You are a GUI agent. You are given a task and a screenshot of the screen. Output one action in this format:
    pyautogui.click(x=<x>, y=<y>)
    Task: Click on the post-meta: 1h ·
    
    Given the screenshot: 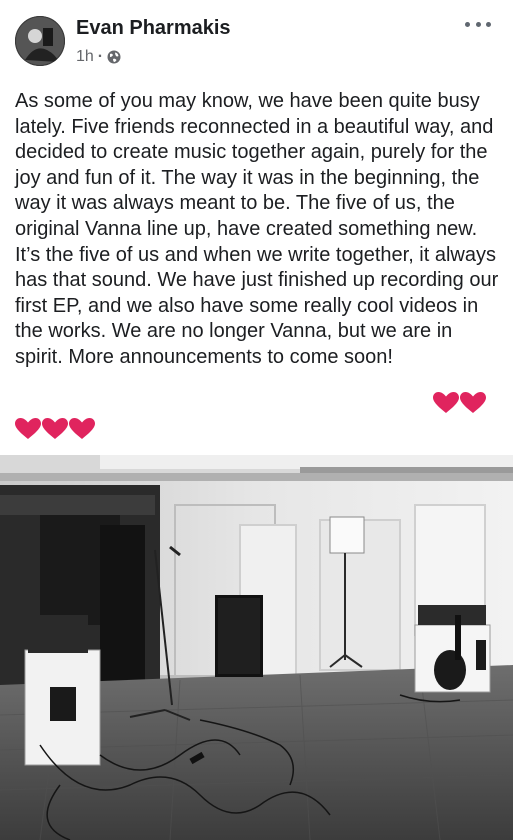 What is the action you would take?
    pyautogui.click(x=98, y=57)
    